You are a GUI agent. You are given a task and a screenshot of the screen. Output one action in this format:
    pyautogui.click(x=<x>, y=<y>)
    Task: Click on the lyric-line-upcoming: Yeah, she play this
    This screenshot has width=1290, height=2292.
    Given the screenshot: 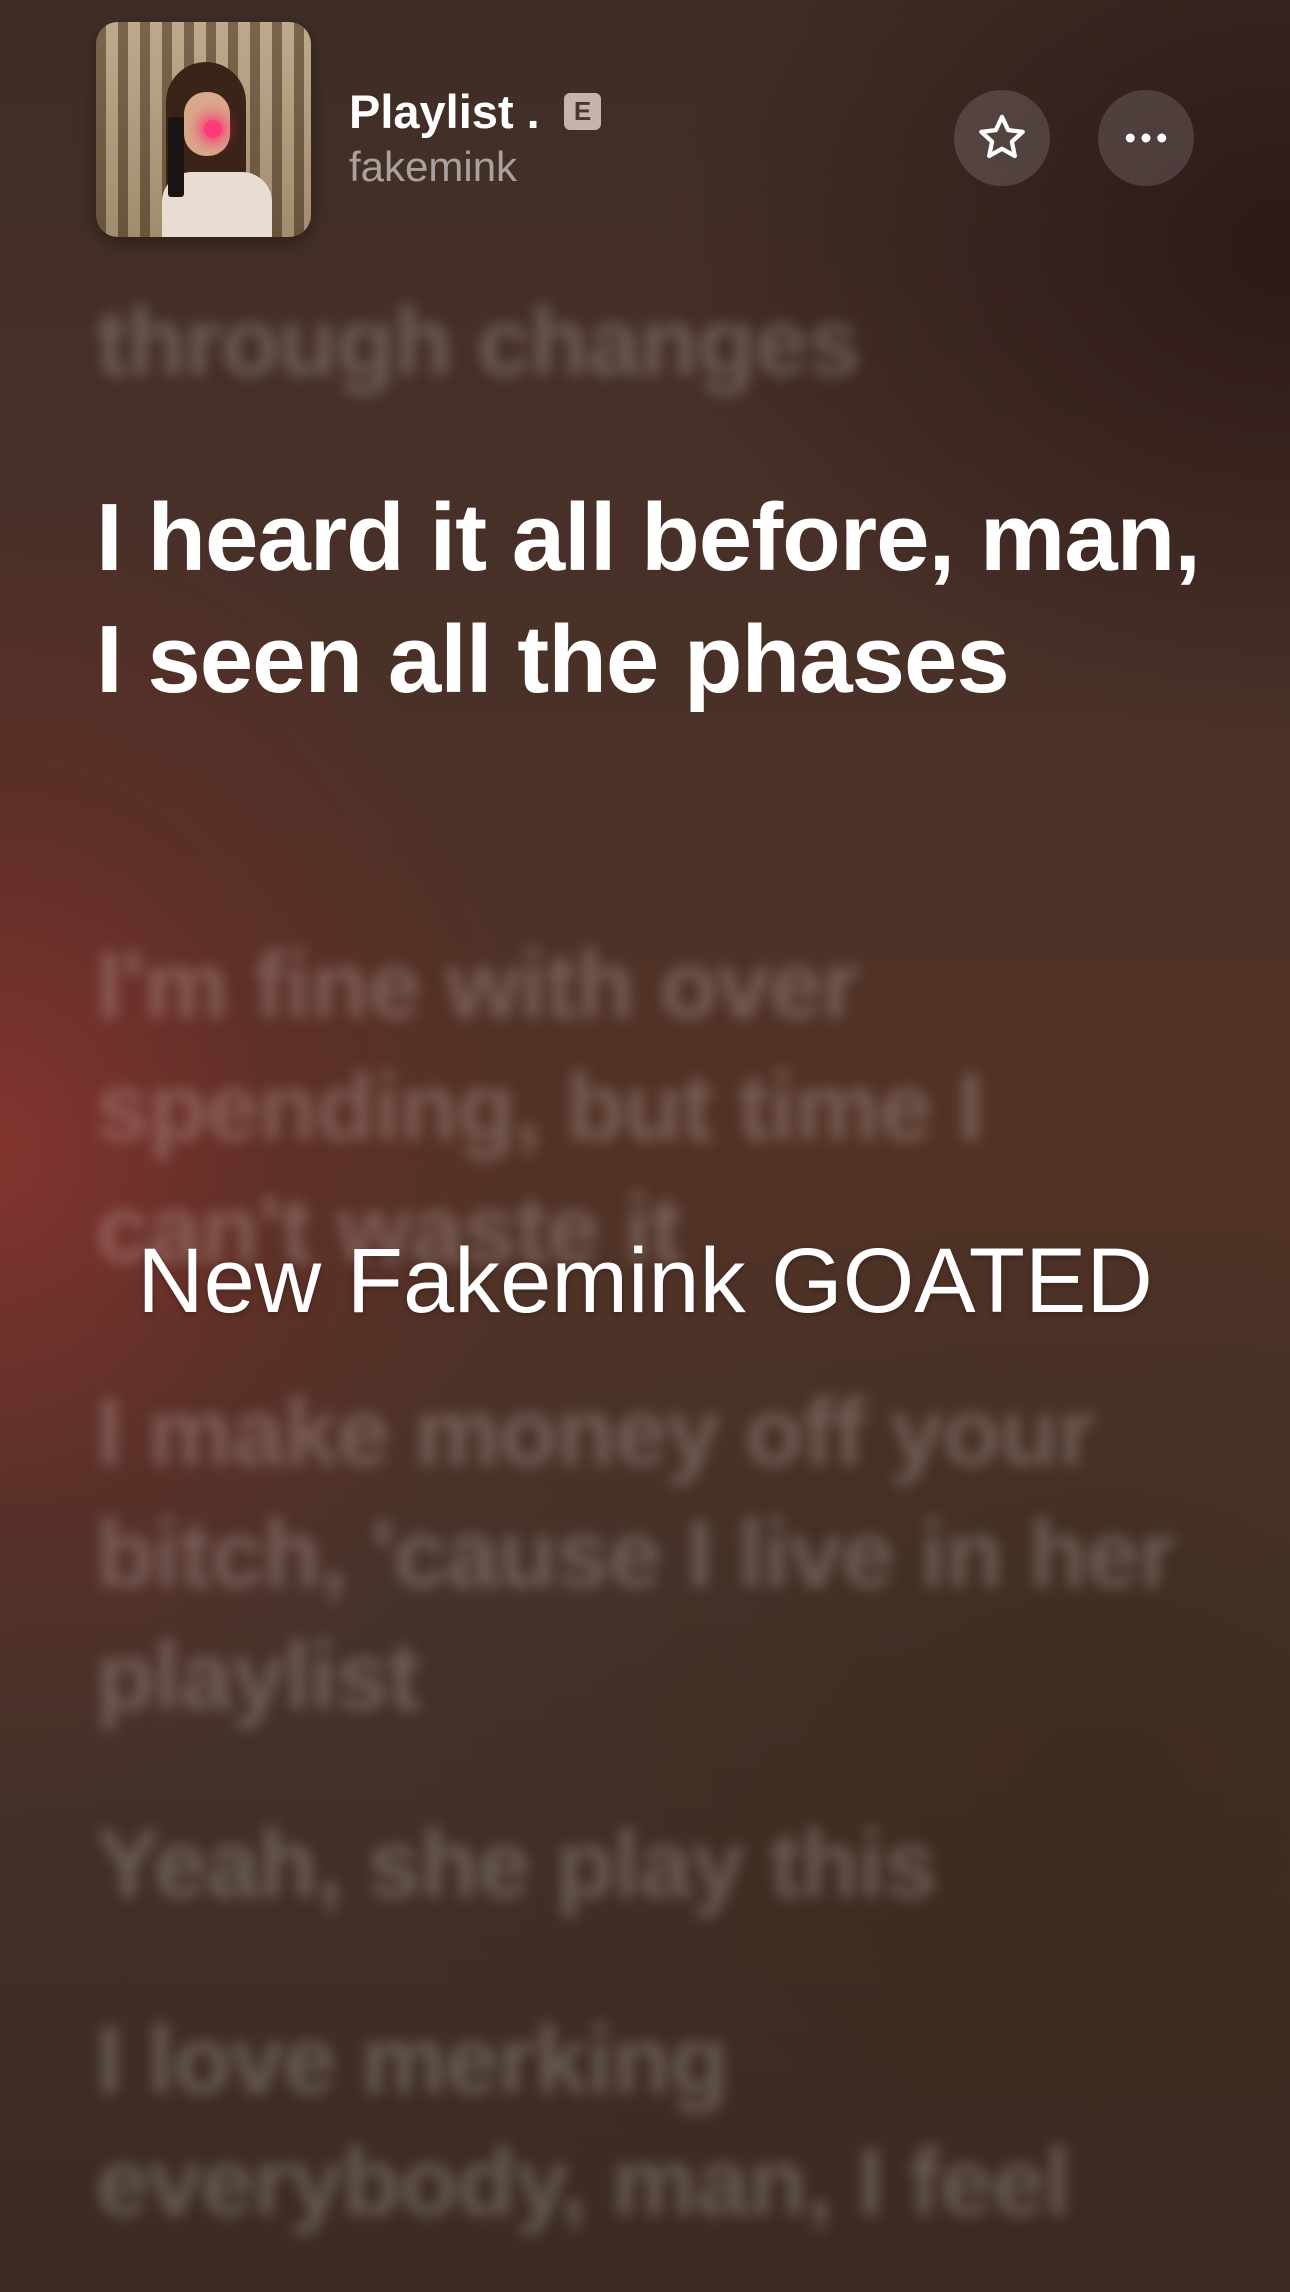 What is the action you would take?
    pyautogui.click(x=656, y=1865)
    